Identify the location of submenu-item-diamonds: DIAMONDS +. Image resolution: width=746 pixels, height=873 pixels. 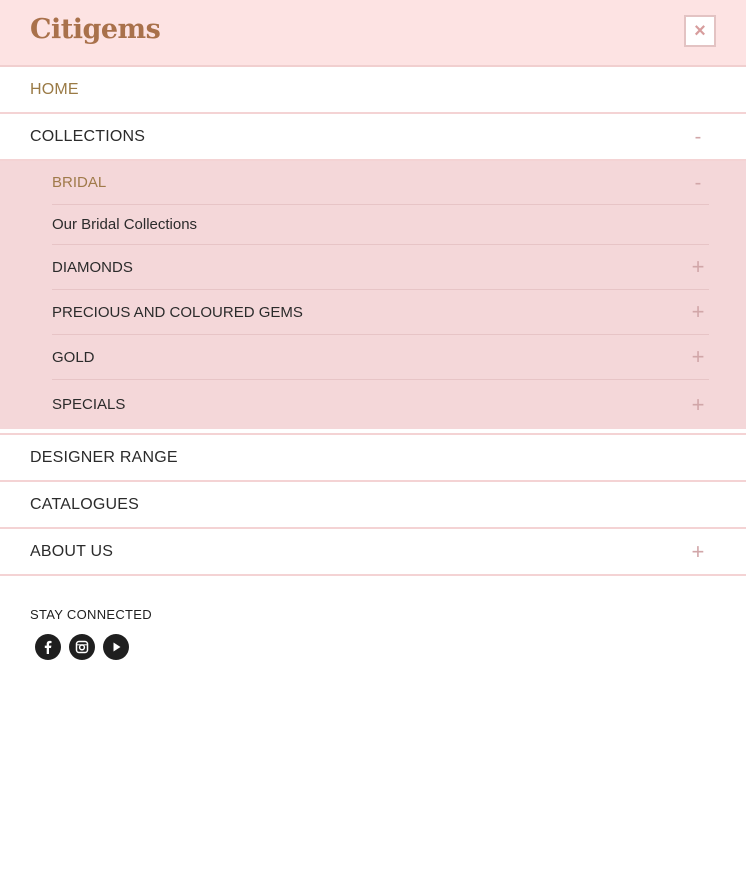
(380, 267).